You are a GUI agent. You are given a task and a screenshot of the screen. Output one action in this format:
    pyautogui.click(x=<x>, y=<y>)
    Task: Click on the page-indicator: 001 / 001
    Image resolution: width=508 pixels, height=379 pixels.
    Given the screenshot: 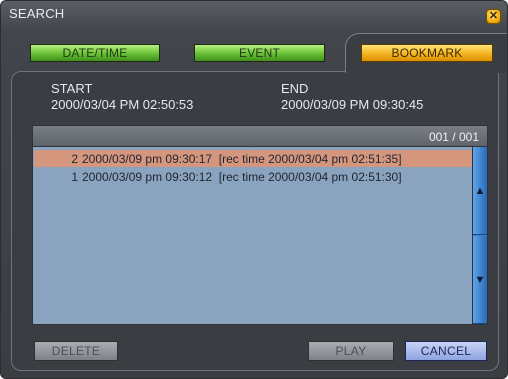 What is the action you would take?
    pyautogui.click(x=453, y=137)
    